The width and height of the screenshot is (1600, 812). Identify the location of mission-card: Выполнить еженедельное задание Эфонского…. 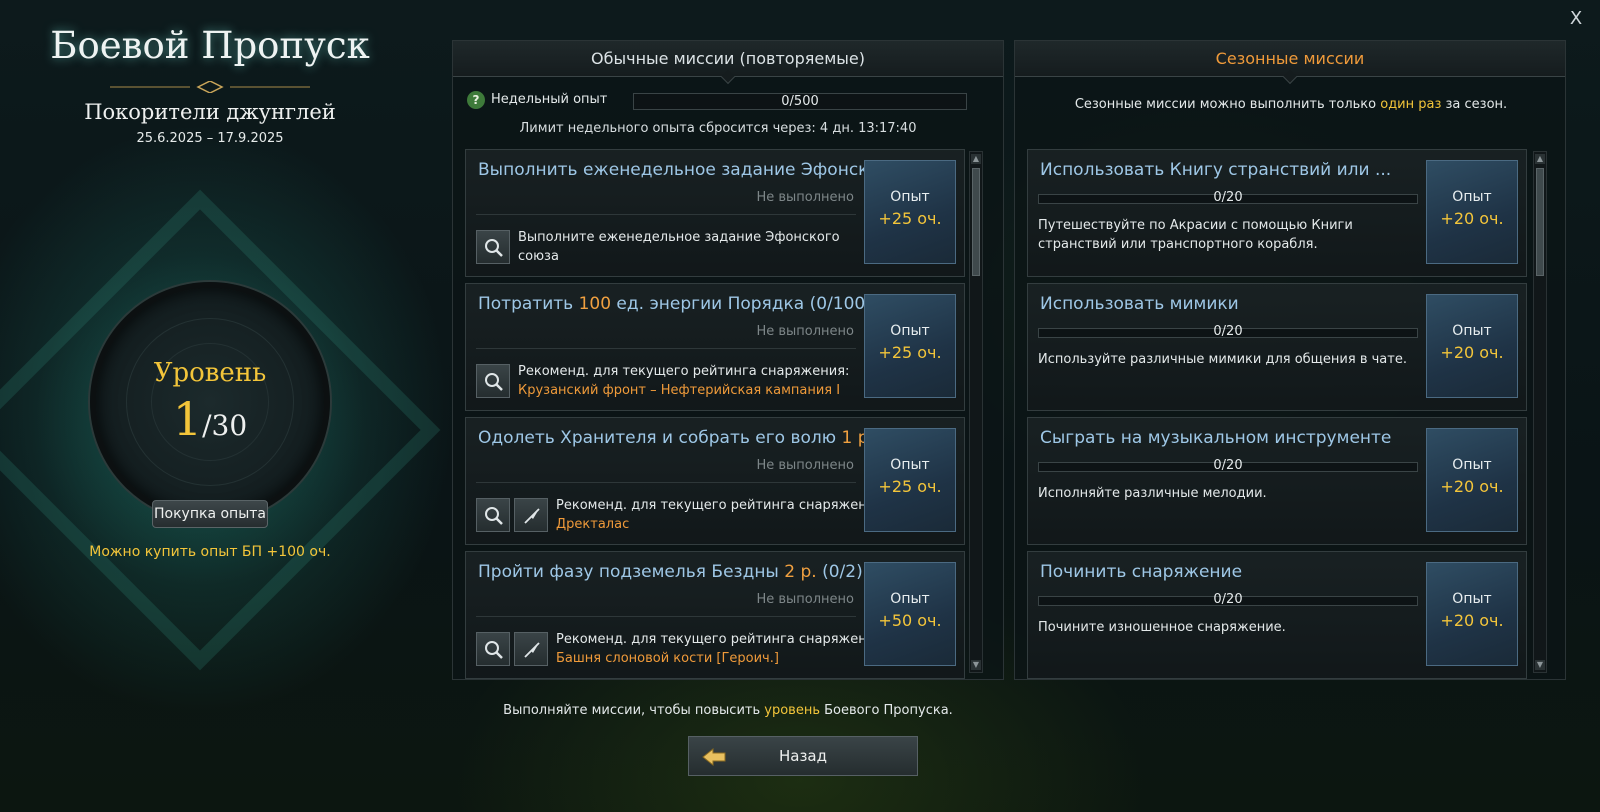
(715, 213).